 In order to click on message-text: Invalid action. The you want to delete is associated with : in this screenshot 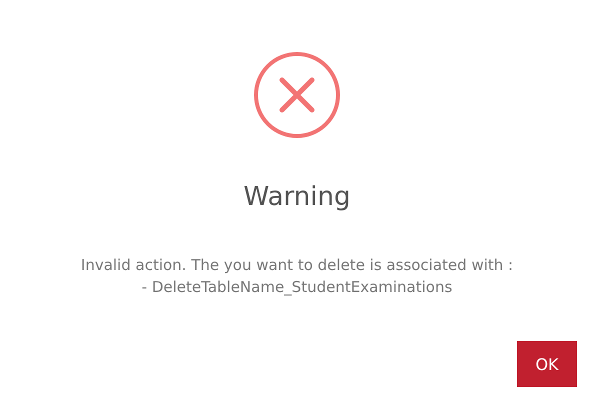, I will do `click(297, 265)`.